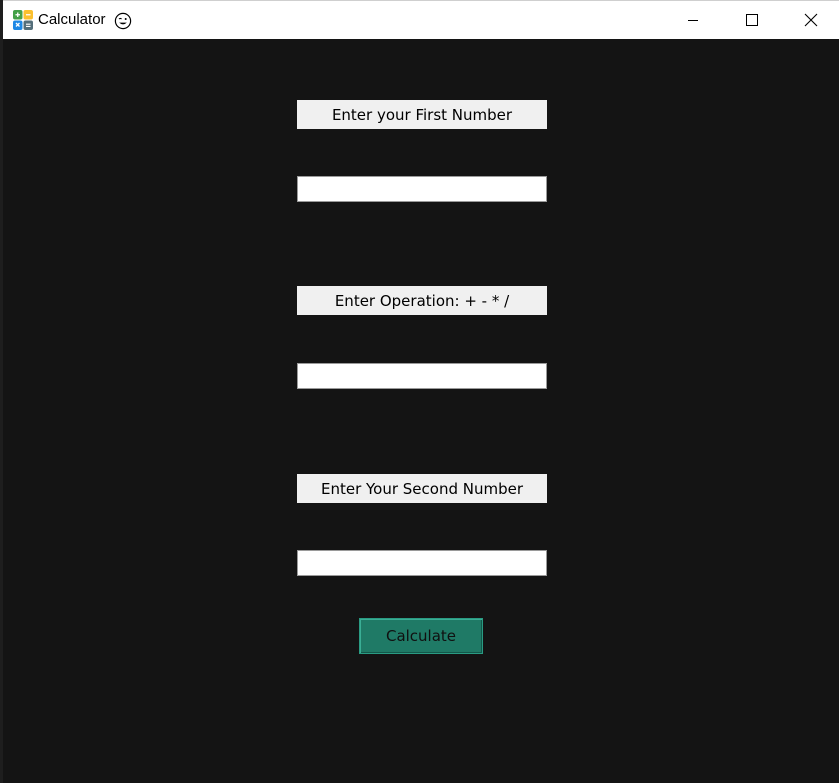 The width and height of the screenshot is (839, 783). Describe the element at coordinates (422, 563) in the screenshot. I see `second-number-input` at that location.